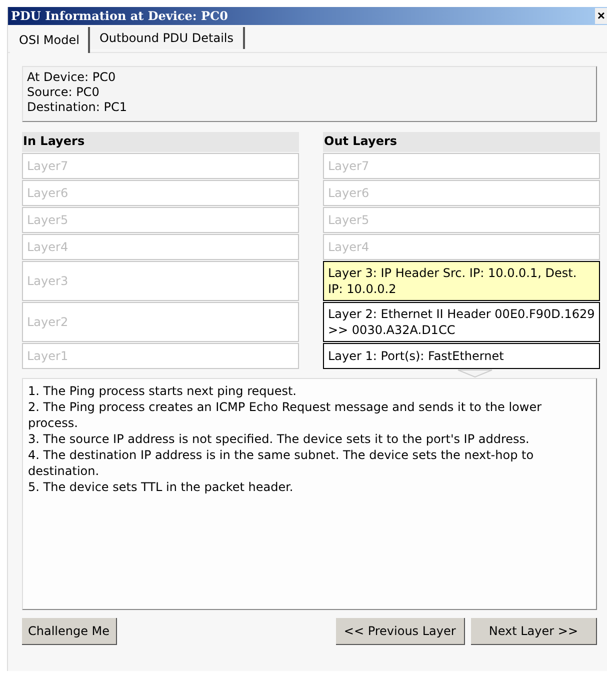 The image size is (607, 679). What do you see at coordinates (285, 415) in the screenshot?
I see `description-text: 2. The Ping process creates an ICMP Echo Request message and sends it to the lower process.` at bounding box center [285, 415].